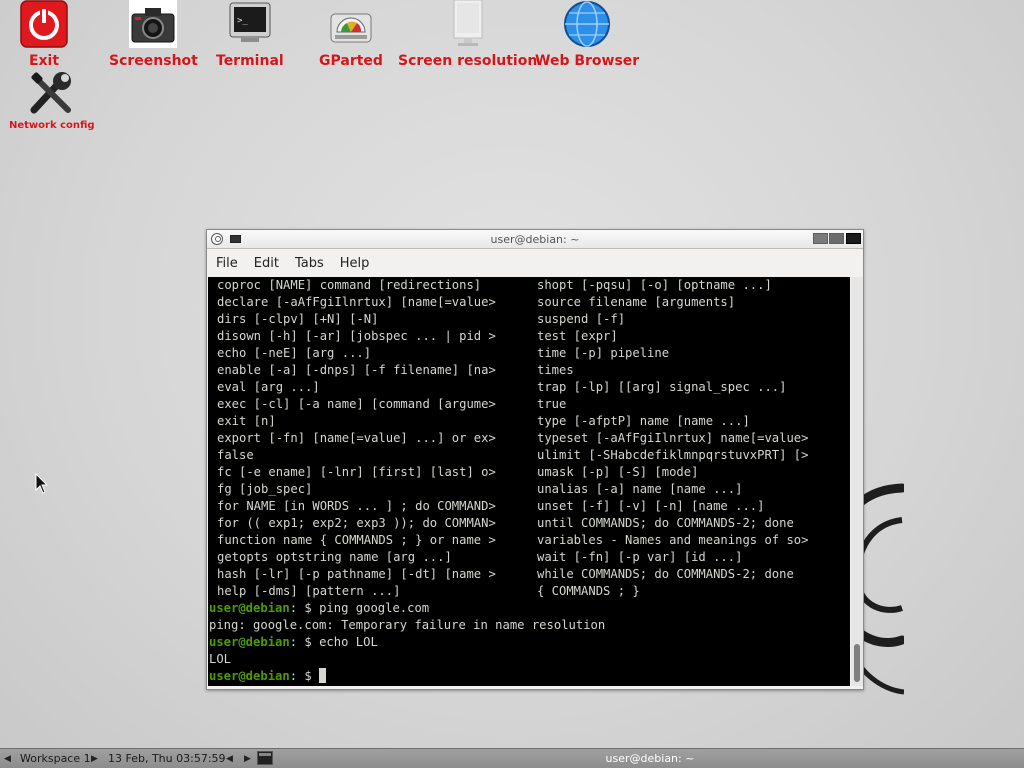 The height and width of the screenshot is (768, 1024). I want to click on command-text: echo LOL, so click(348, 642).